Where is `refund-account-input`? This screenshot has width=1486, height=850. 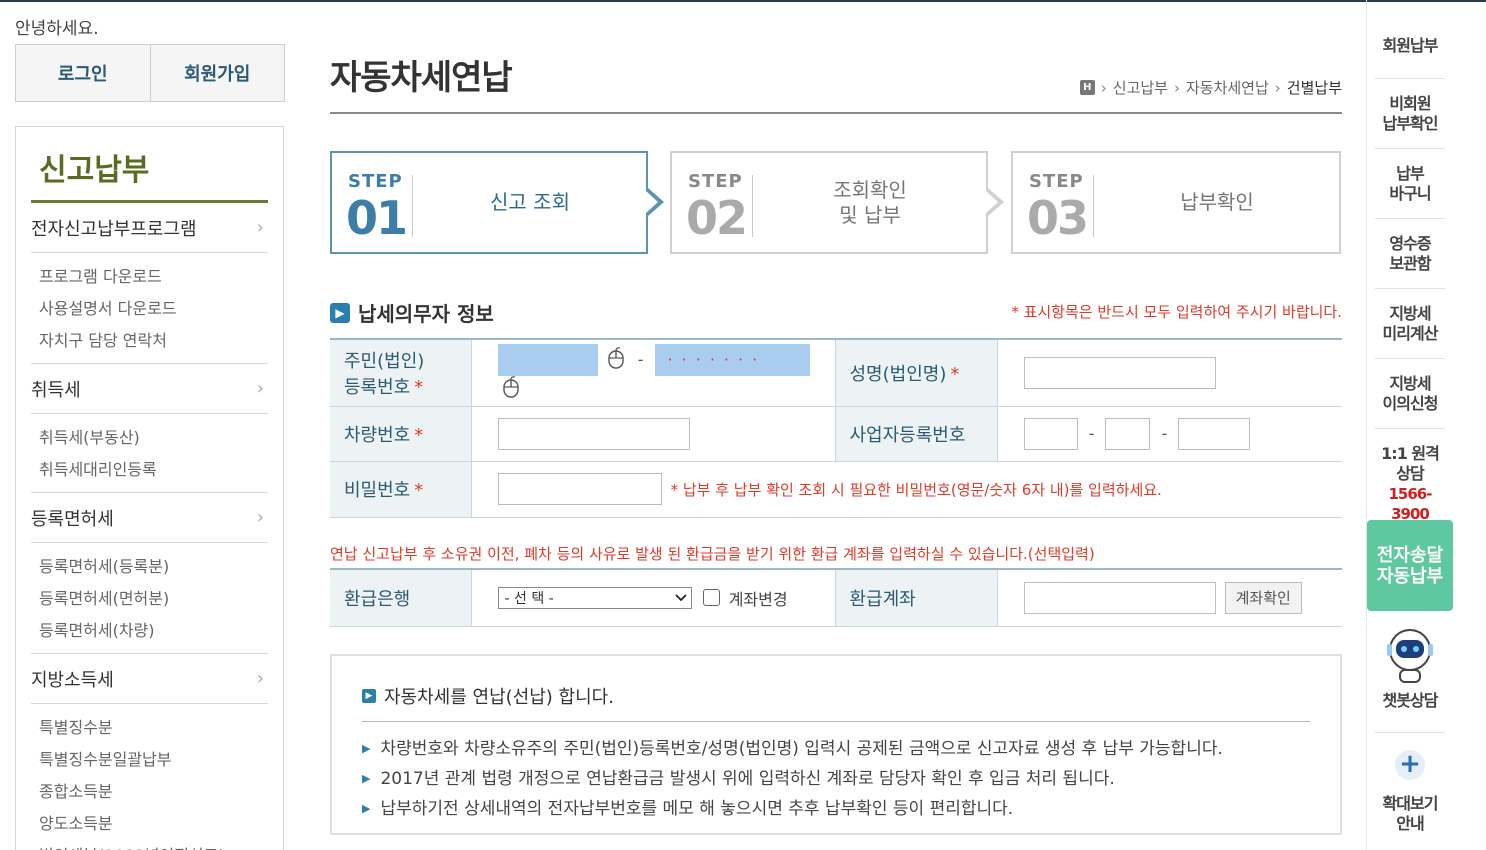 refund-account-input is located at coordinates (1119, 597).